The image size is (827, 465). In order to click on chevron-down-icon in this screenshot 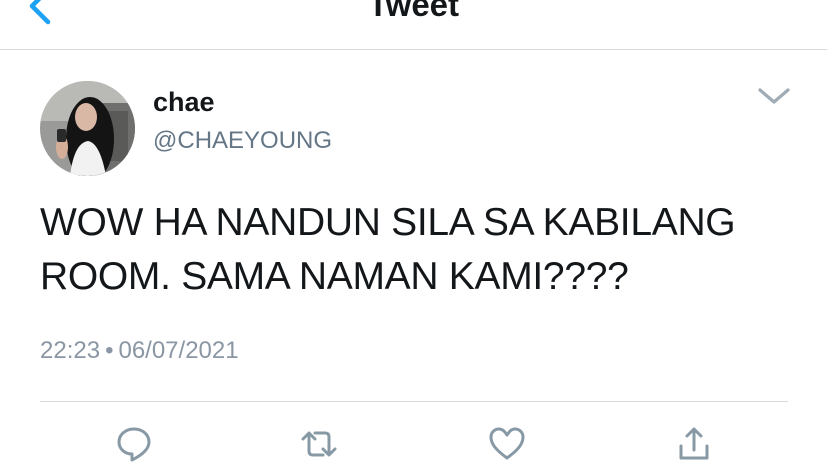, I will do `click(774, 96)`.